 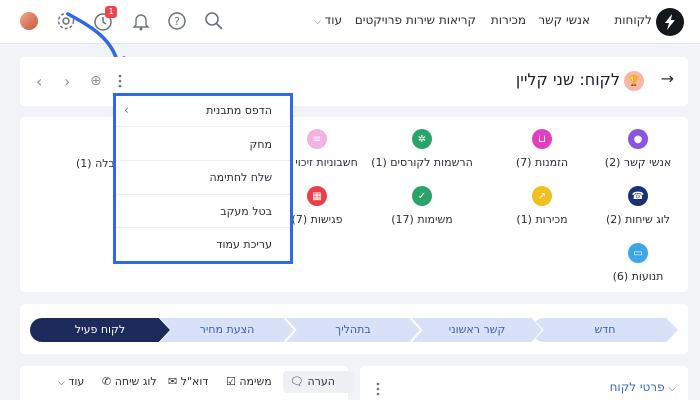 What do you see at coordinates (96, 81) in the screenshot?
I see `add-icon: ⊕` at bounding box center [96, 81].